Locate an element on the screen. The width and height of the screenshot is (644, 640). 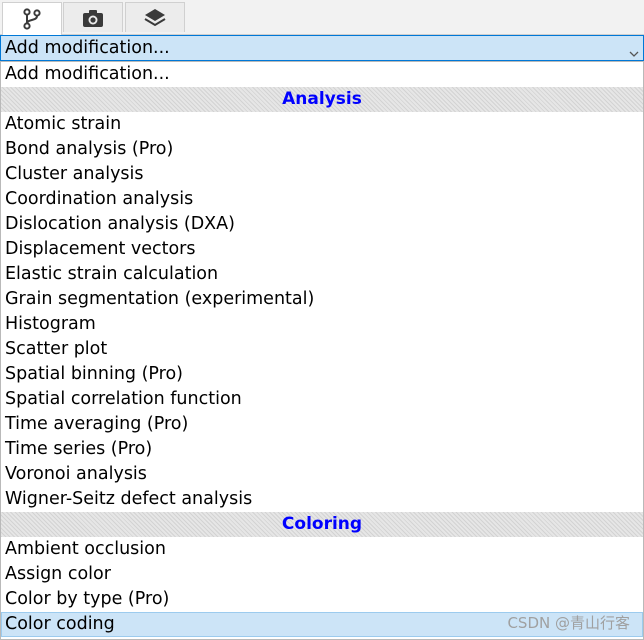
list-item: Ambient occlusion is located at coordinates (322, 549).